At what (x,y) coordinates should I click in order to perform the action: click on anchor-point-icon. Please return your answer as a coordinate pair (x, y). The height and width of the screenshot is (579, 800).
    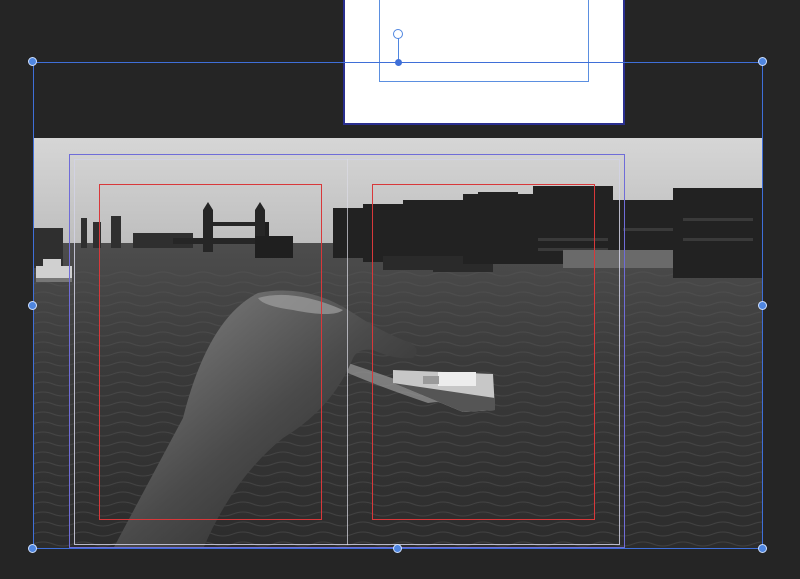
    Looking at the image, I should click on (398, 62).